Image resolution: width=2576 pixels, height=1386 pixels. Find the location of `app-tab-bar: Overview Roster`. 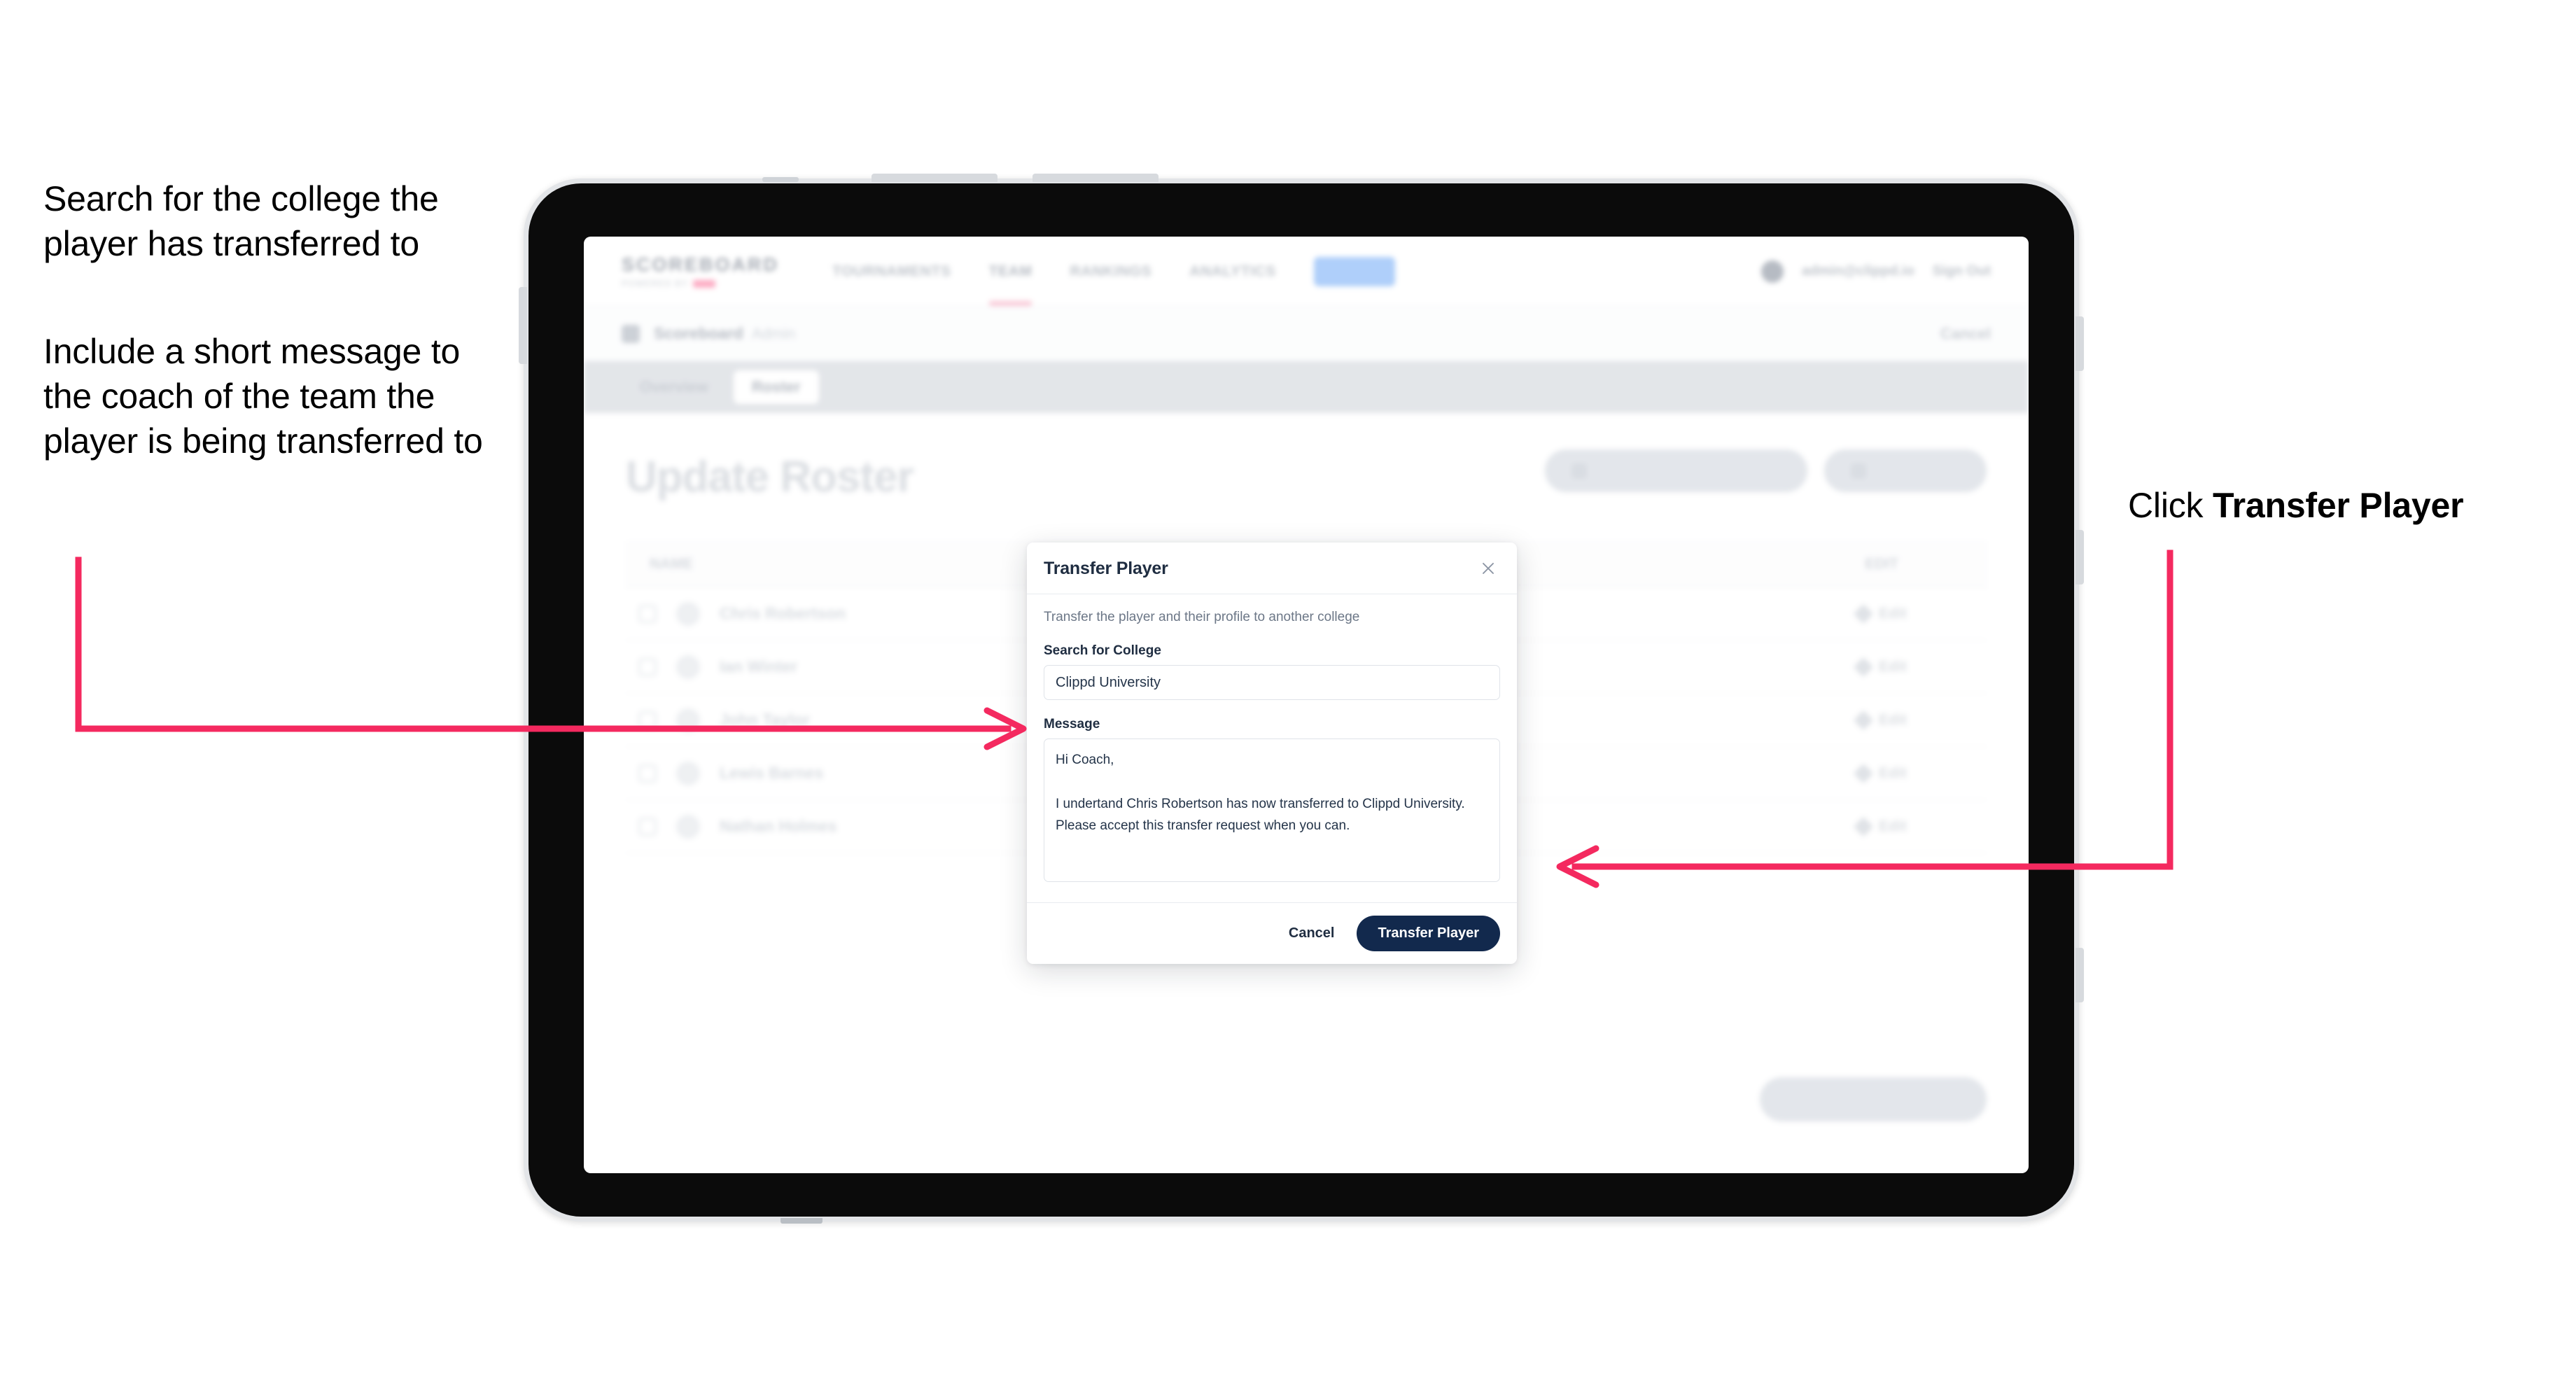

app-tab-bar: Overview Roster is located at coordinates (1306, 387).